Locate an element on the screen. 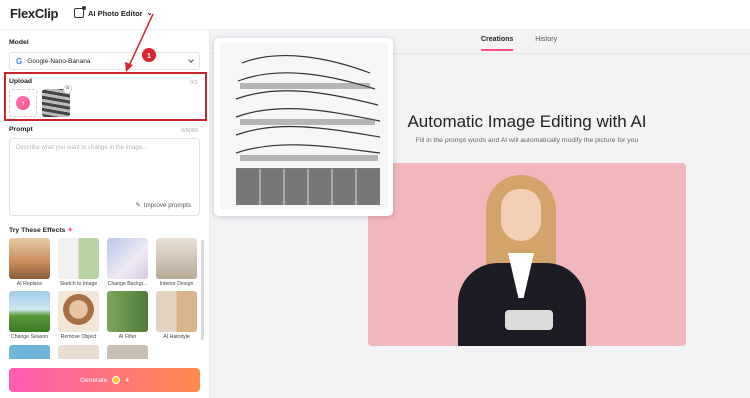 This screenshot has width=750, height=398. face-shape is located at coordinates (521, 215).